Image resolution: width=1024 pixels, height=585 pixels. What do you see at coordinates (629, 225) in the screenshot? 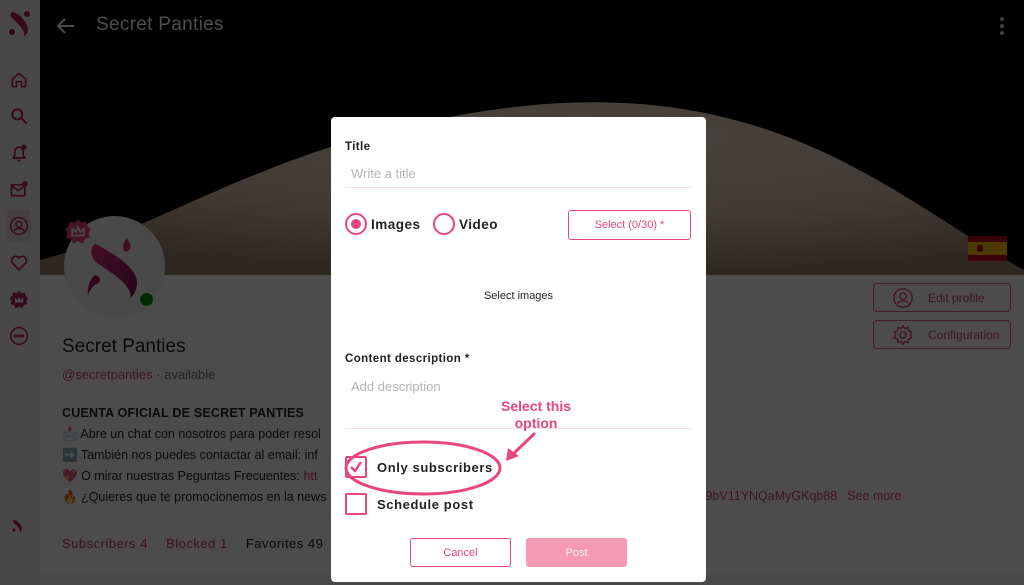
I see `select-media-button: Select (0/30) *` at bounding box center [629, 225].